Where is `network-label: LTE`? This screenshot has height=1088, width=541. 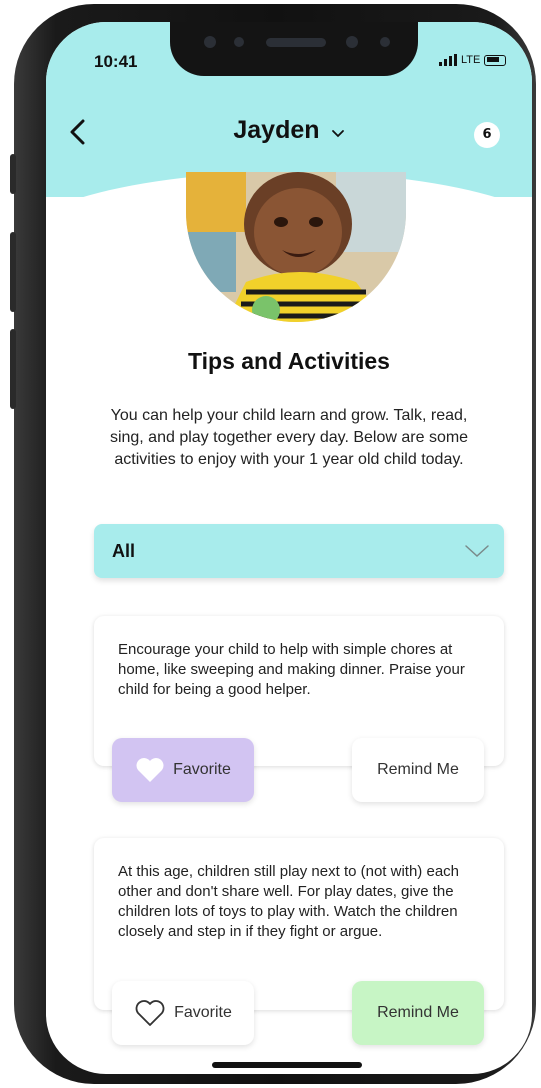
network-label: LTE is located at coordinates (471, 60).